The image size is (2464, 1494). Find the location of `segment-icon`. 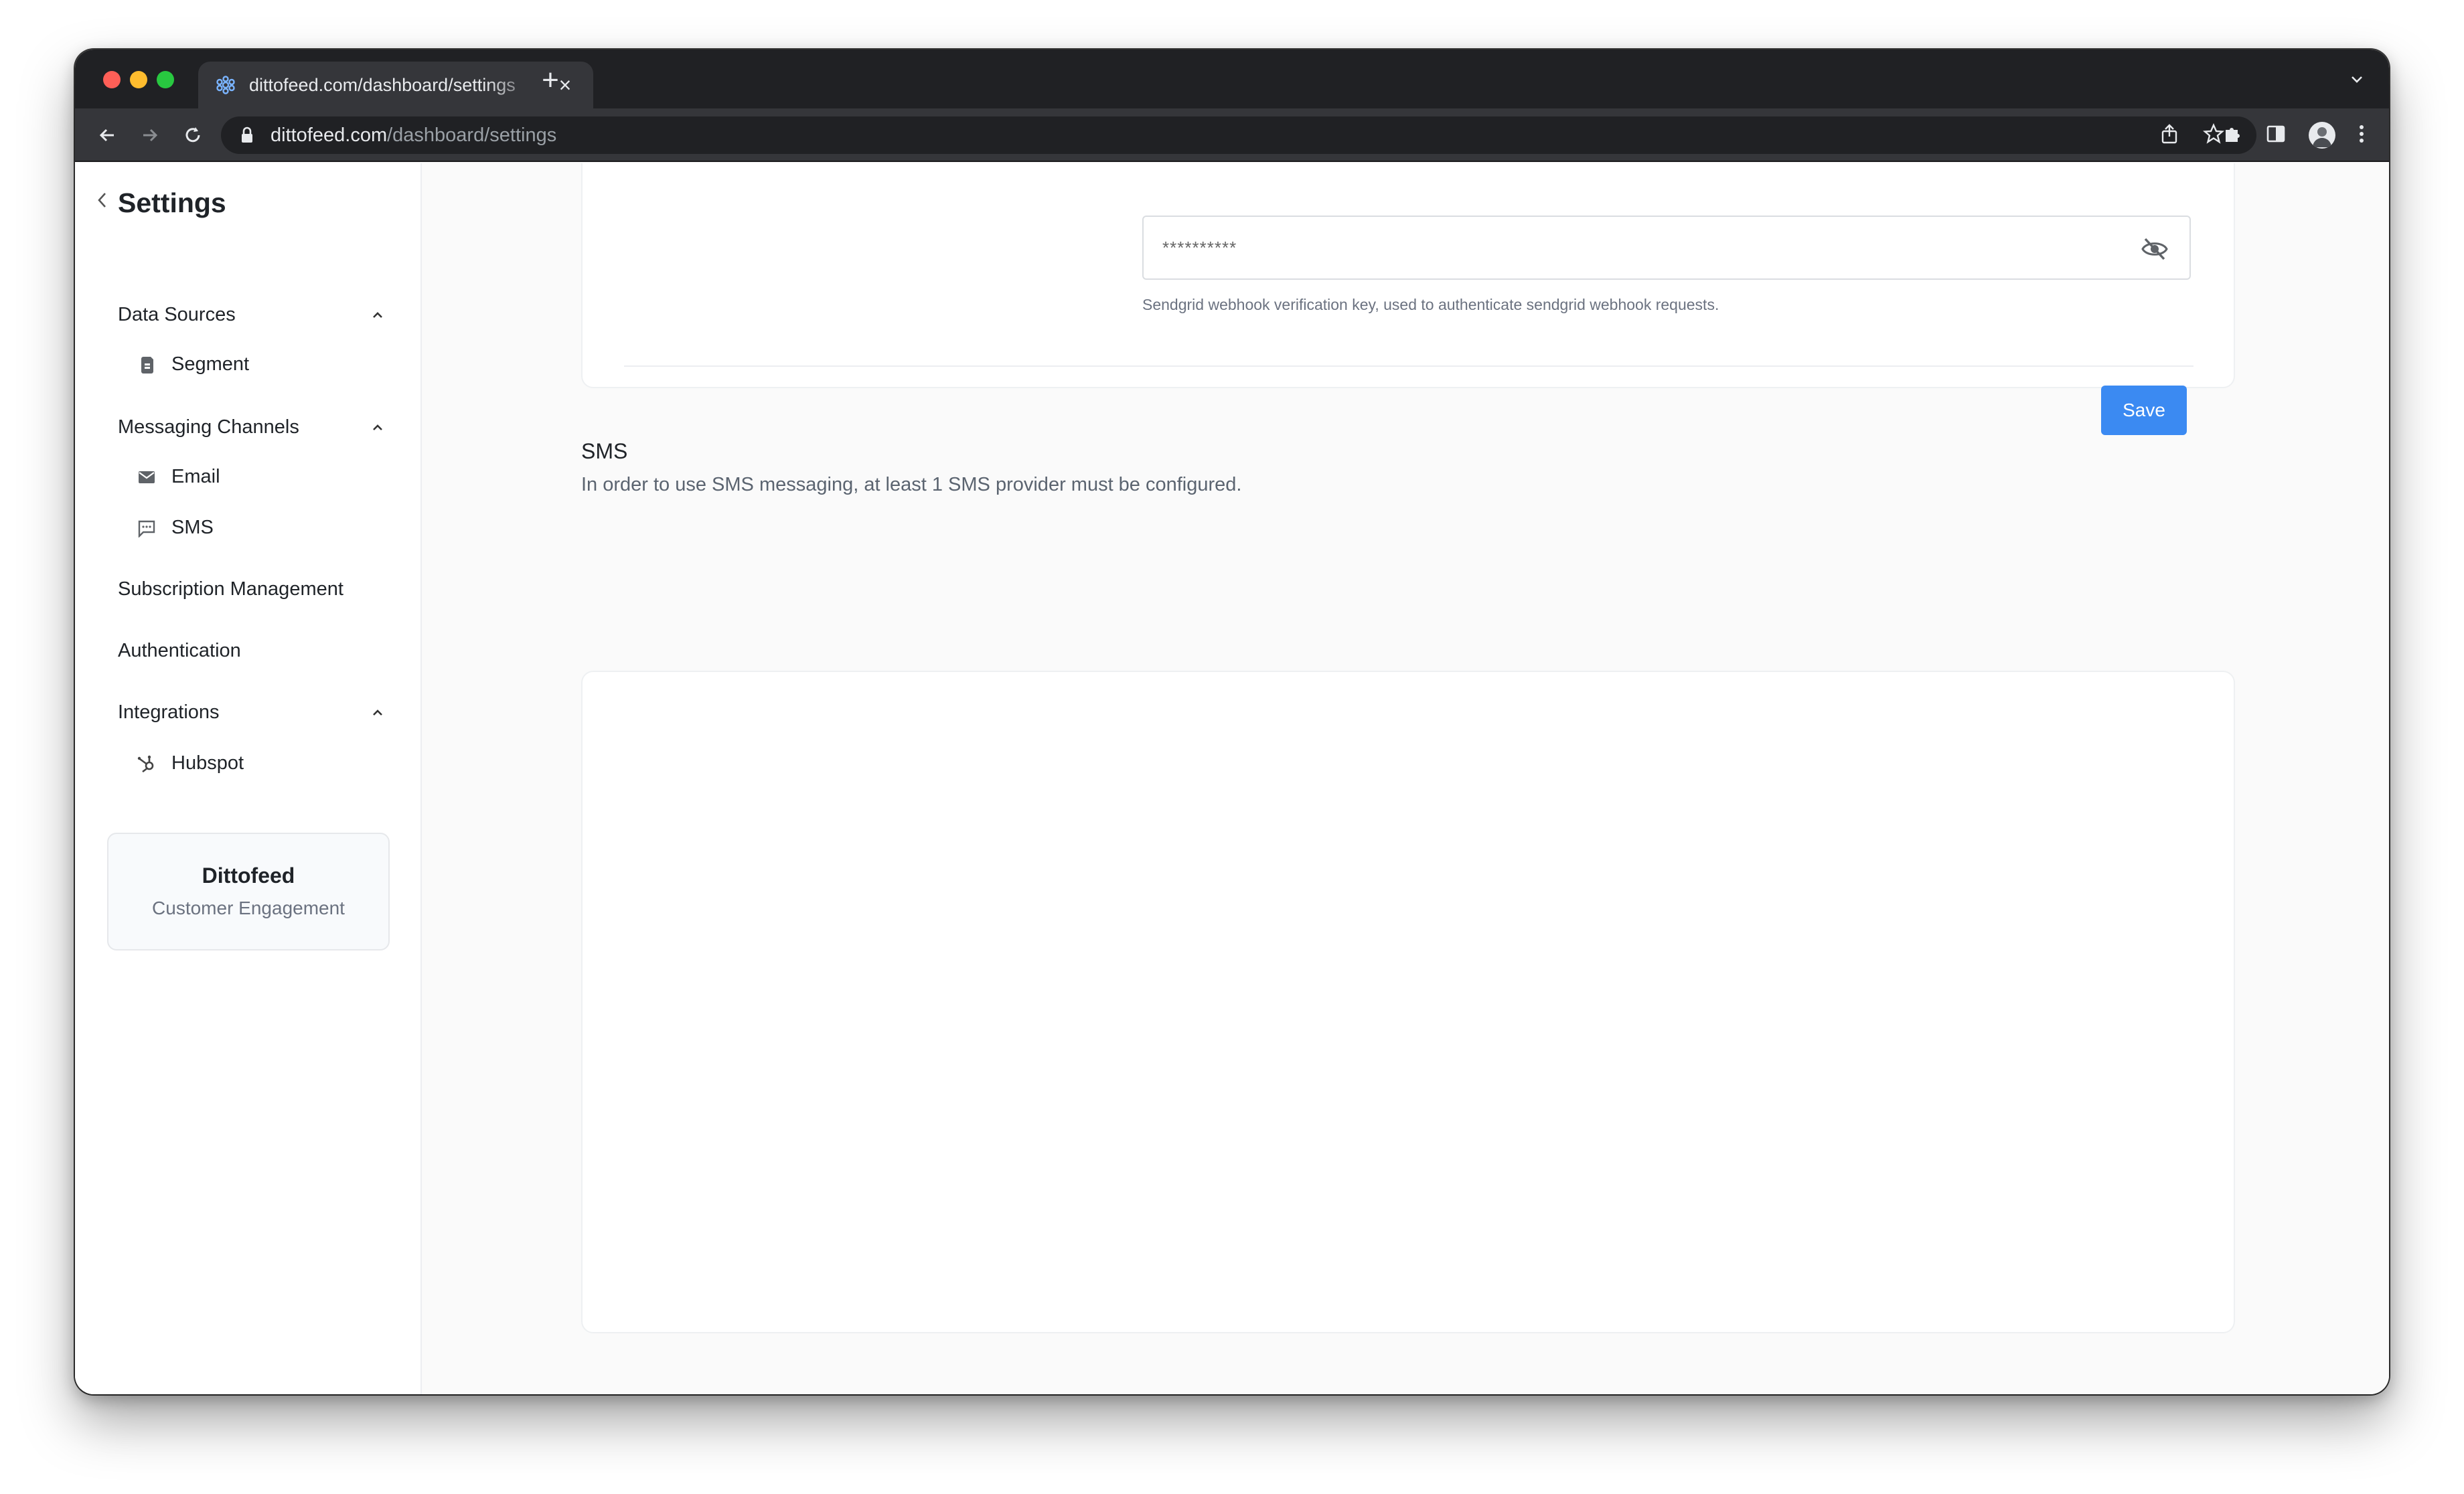

segment-icon is located at coordinates (147, 365).